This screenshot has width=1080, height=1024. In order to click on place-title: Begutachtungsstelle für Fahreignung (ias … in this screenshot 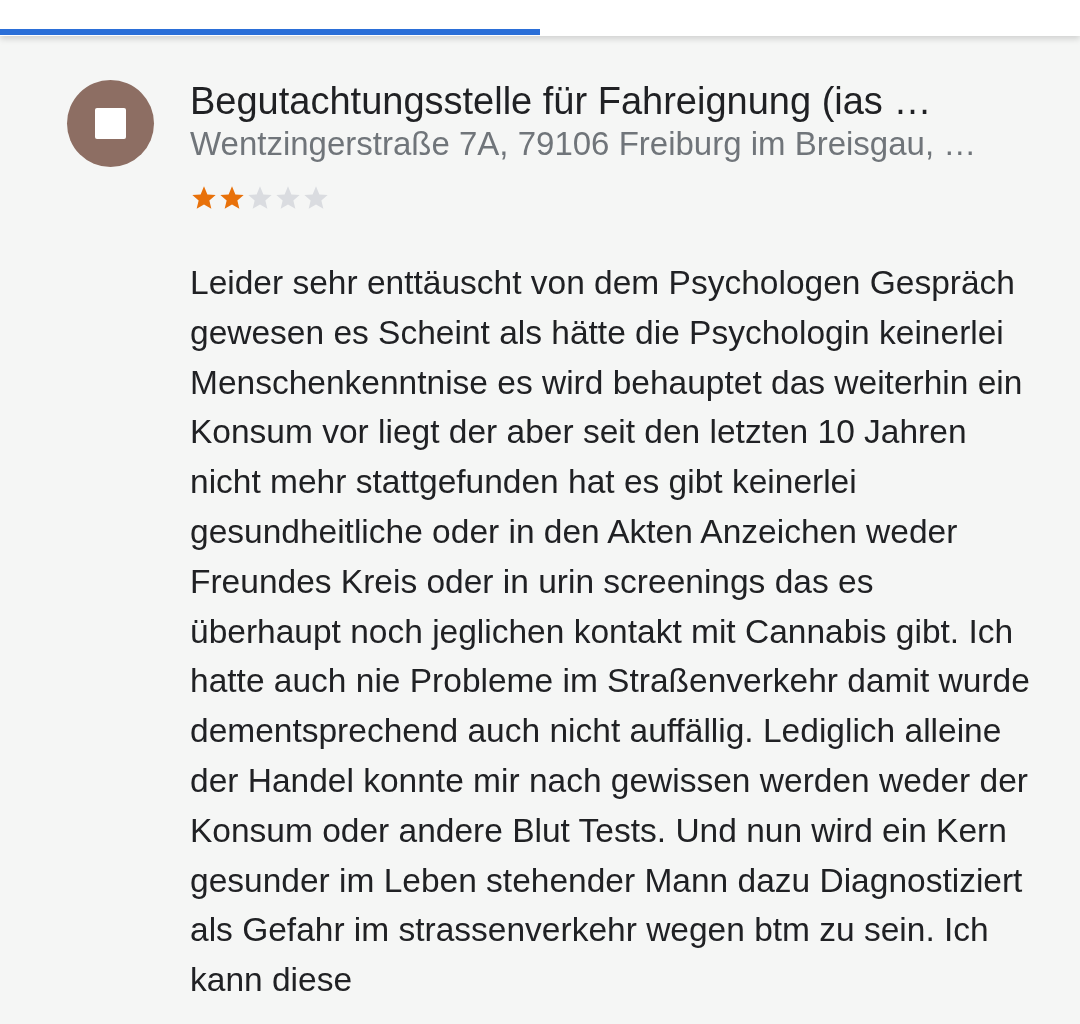, I will do `click(561, 101)`.